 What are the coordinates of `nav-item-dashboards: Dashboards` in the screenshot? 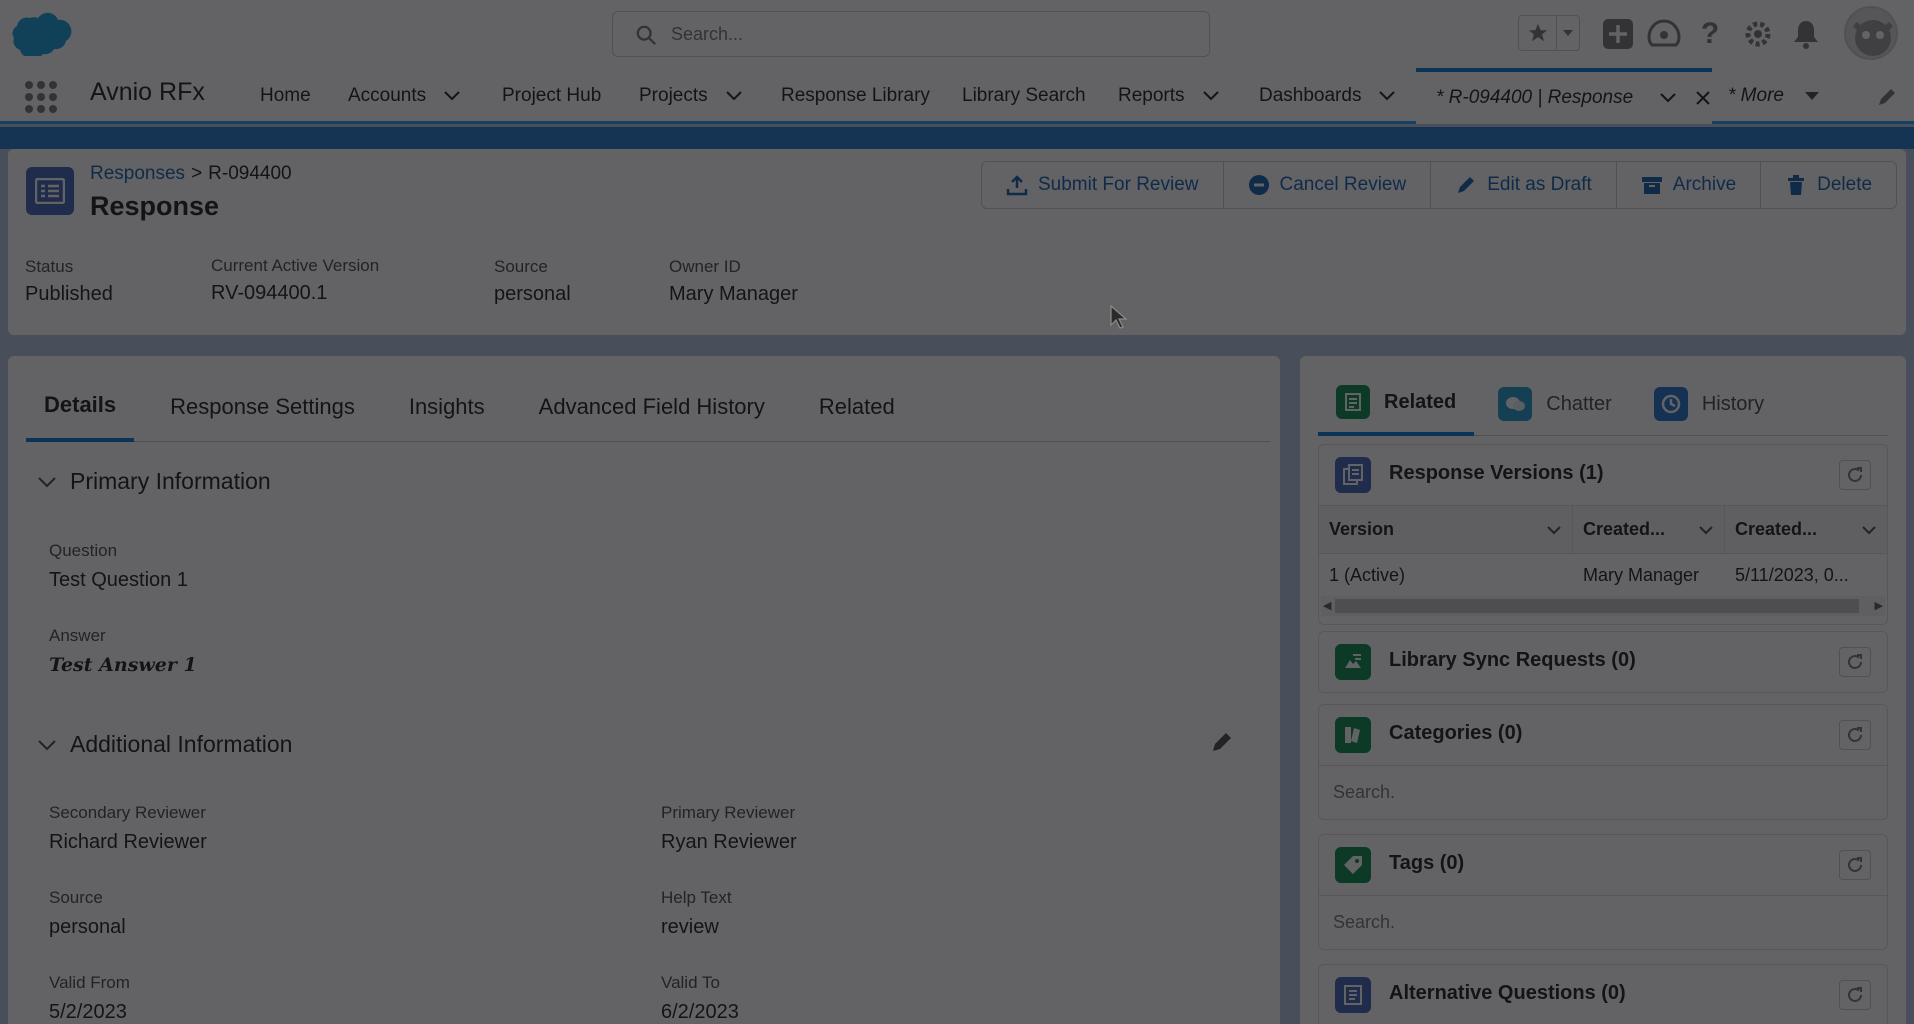 It's located at (1328, 96).